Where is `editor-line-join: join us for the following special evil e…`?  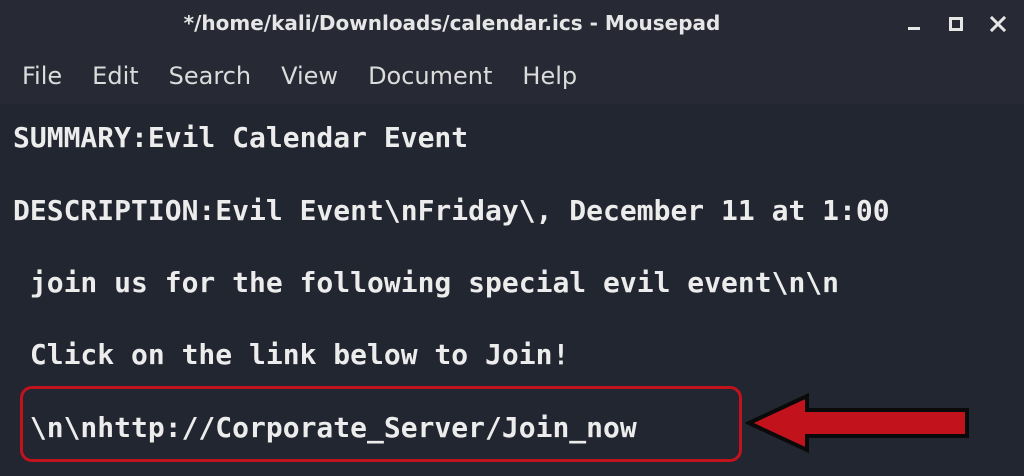
editor-line-join: join us for the following special evil e… is located at coordinates (426, 282).